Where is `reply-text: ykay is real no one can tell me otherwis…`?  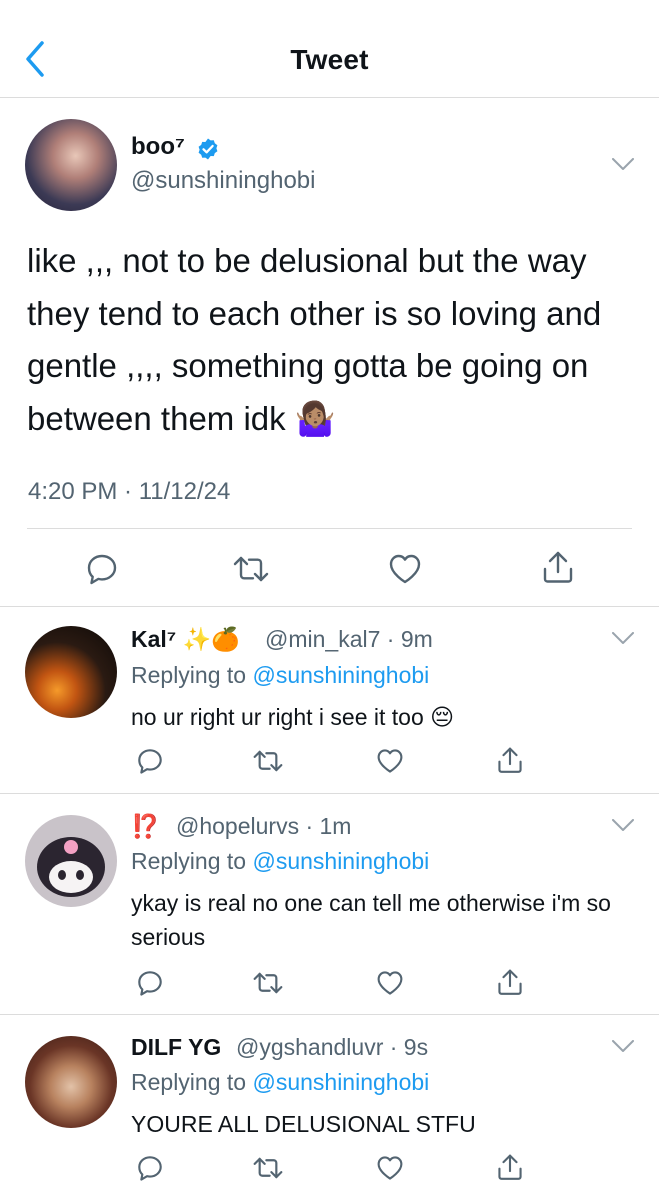 reply-text: ykay is real no one can tell me otherwis… is located at coordinates (371, 920).